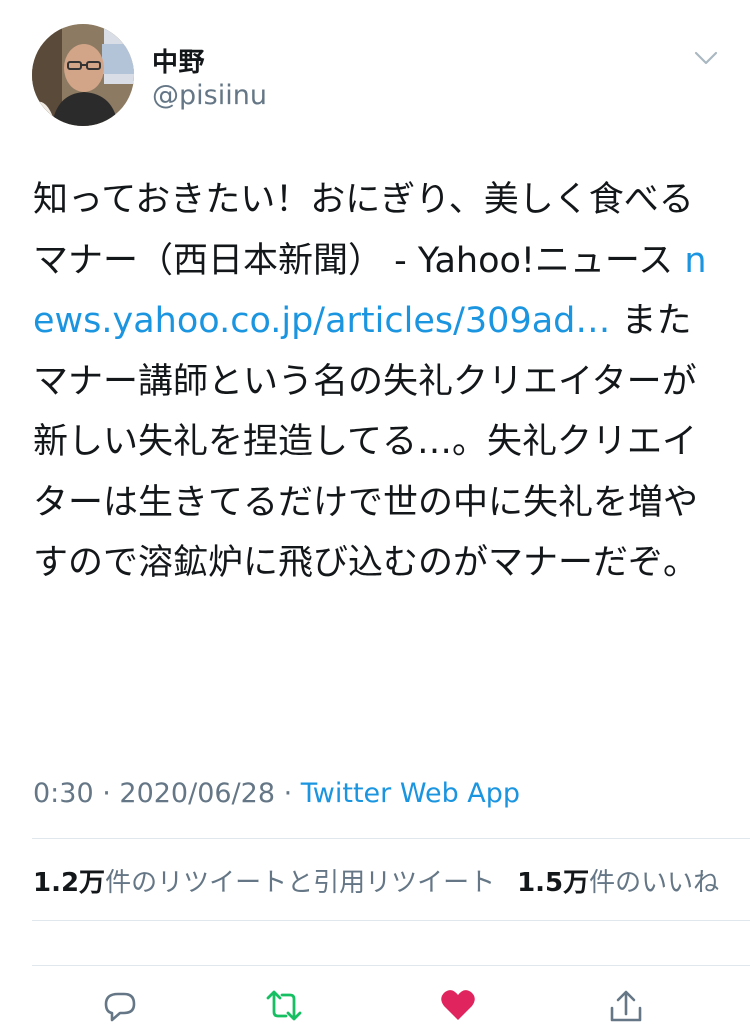 This screenshot has width=750, height=1026. Describe the element at coordinates (375, 1001) in the screenshot. I see `action-bar` at that location.